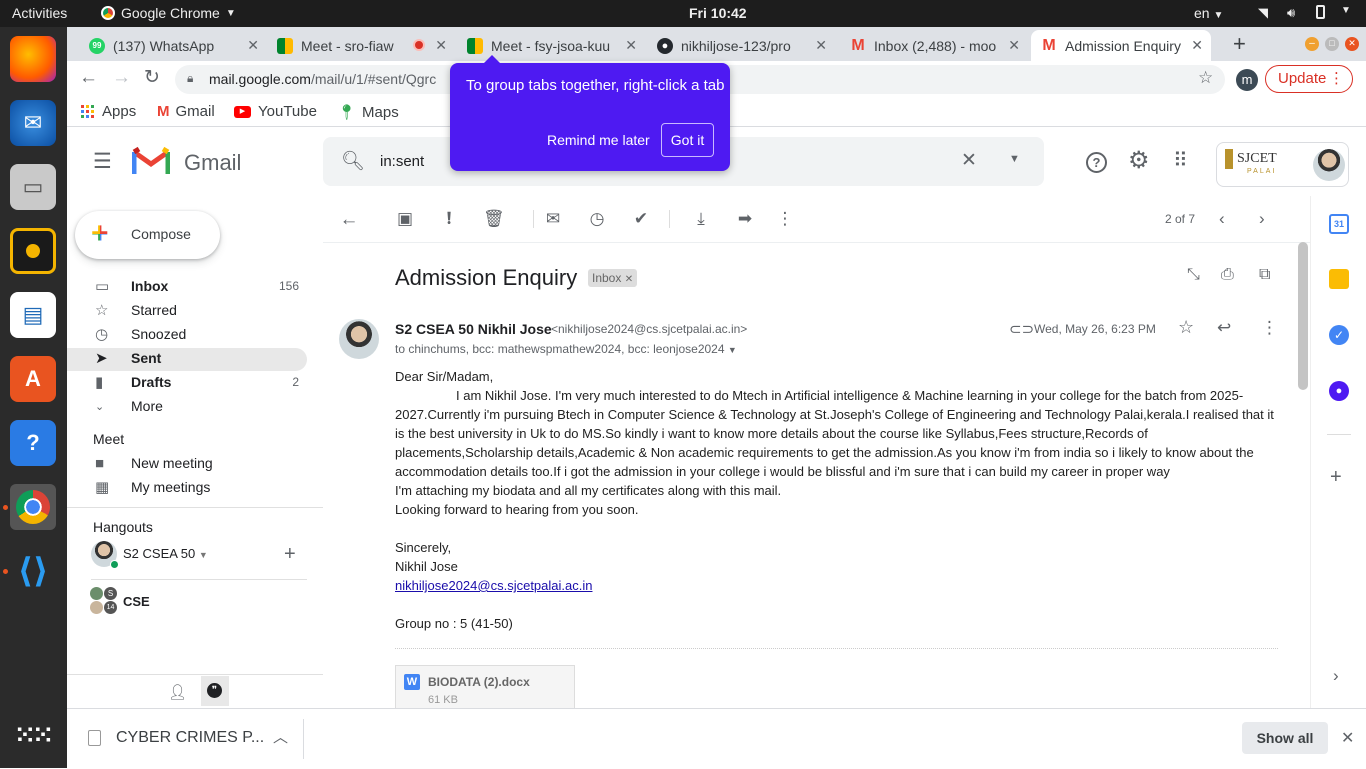 Image resolution: width=1366 pixels, height=769 pixels. I want to click on calendar-icon: 31, so click(1339, 224).